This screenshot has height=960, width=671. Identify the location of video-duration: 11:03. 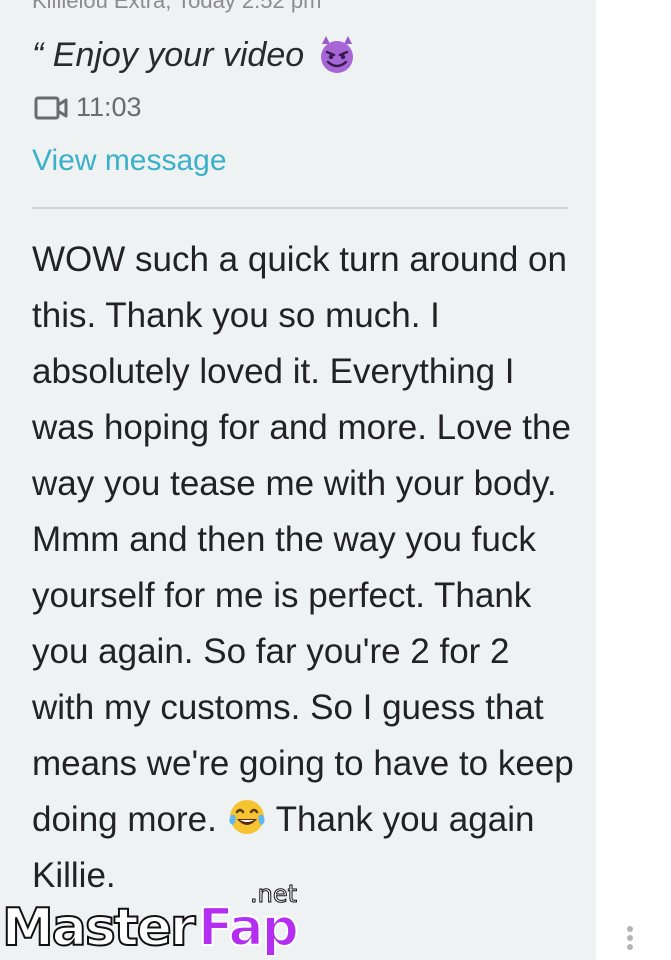
(109, 107).